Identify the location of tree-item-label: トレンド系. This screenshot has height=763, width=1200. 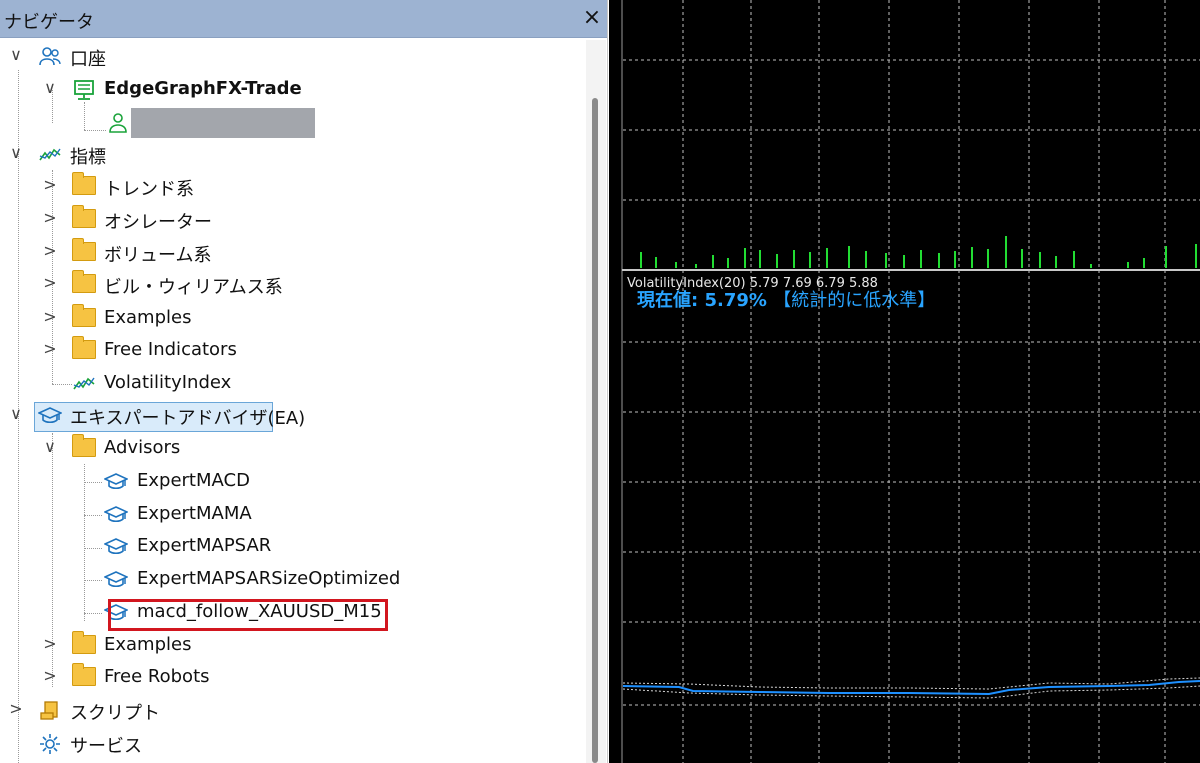
(149, 189).